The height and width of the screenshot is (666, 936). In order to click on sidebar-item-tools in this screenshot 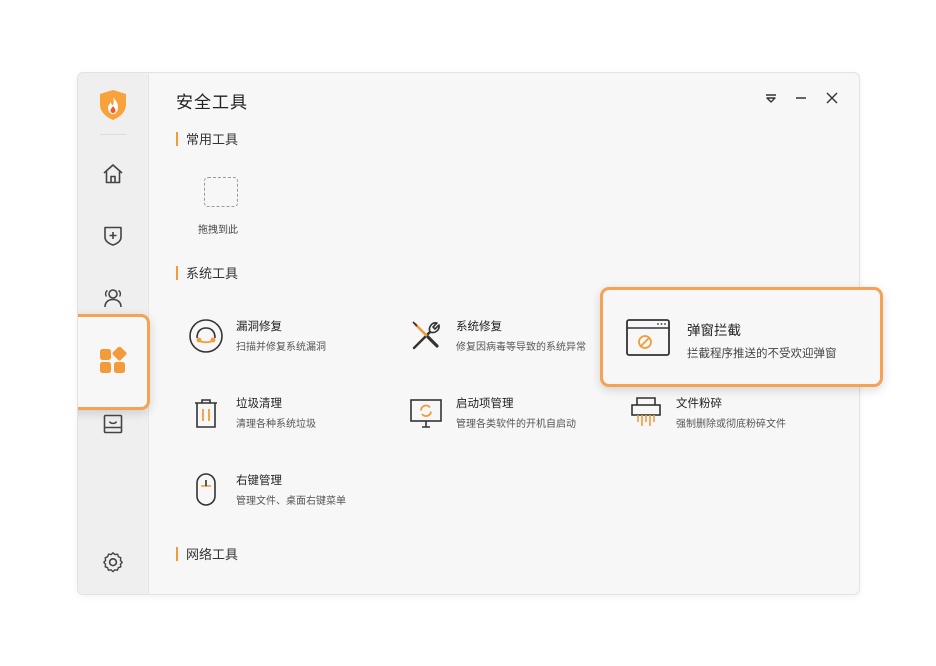, I will do `click(113, 361)`.